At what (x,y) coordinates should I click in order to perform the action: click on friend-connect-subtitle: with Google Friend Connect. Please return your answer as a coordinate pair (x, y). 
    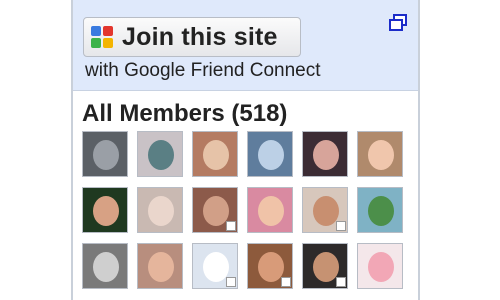
    Looking at the image, I should click on (203, 70).